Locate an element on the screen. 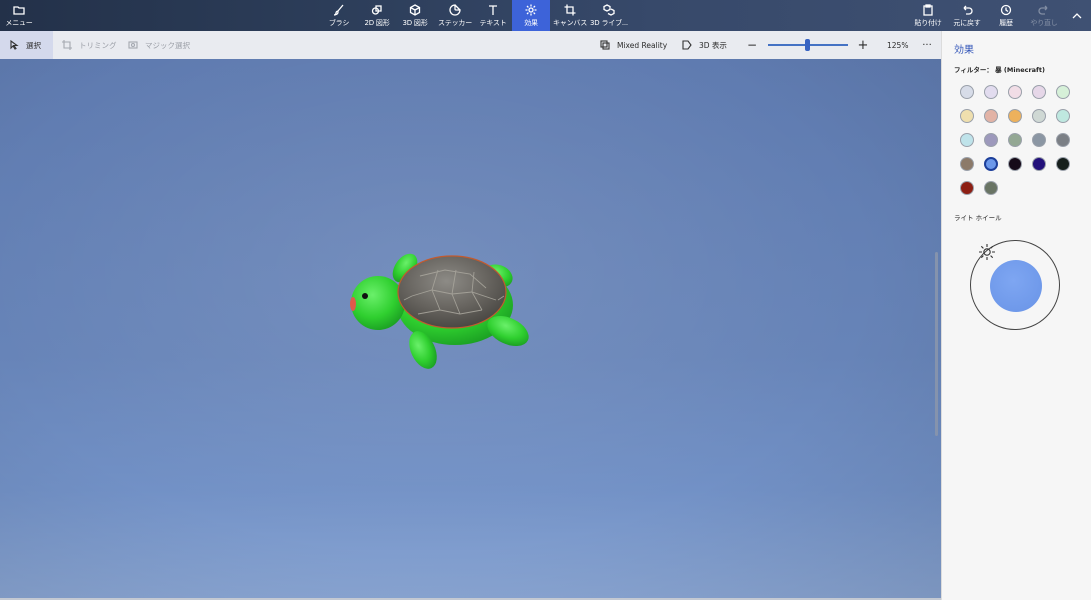 Image resolution: width=1091 pixels, height=600 pixels. zoom-value: 125% is located at coordinates (898, 45).